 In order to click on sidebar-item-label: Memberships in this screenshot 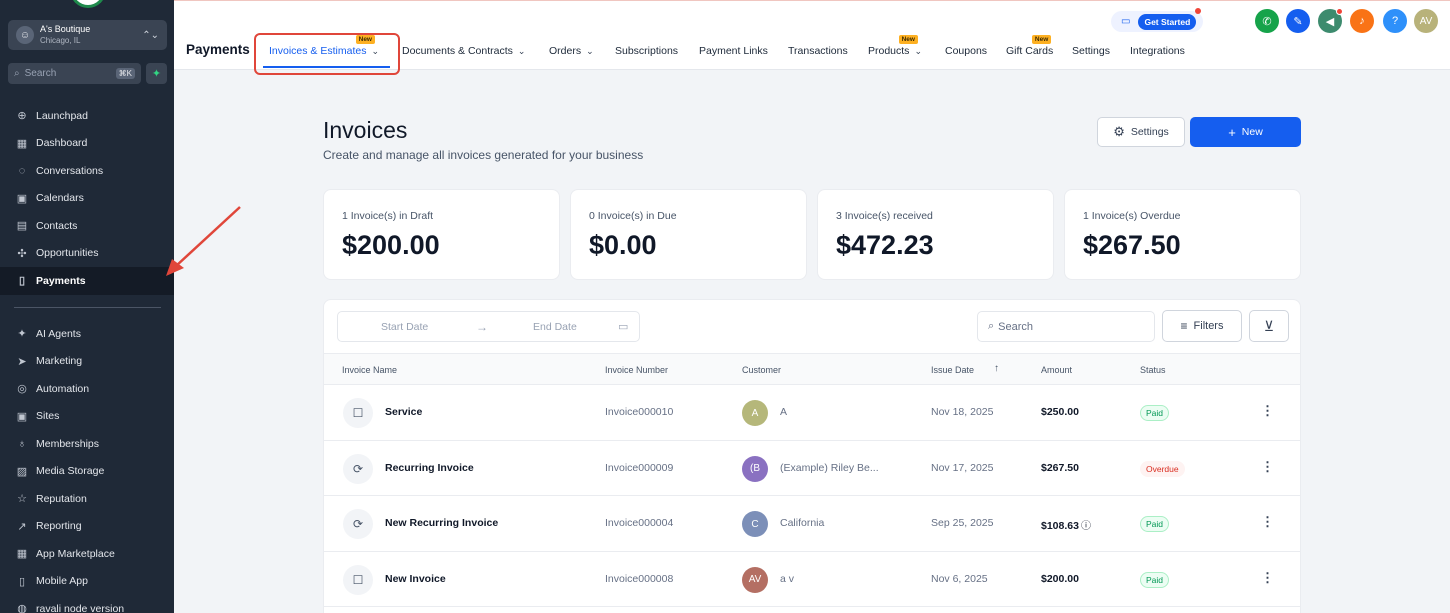, I will do `click(68, 443)`.